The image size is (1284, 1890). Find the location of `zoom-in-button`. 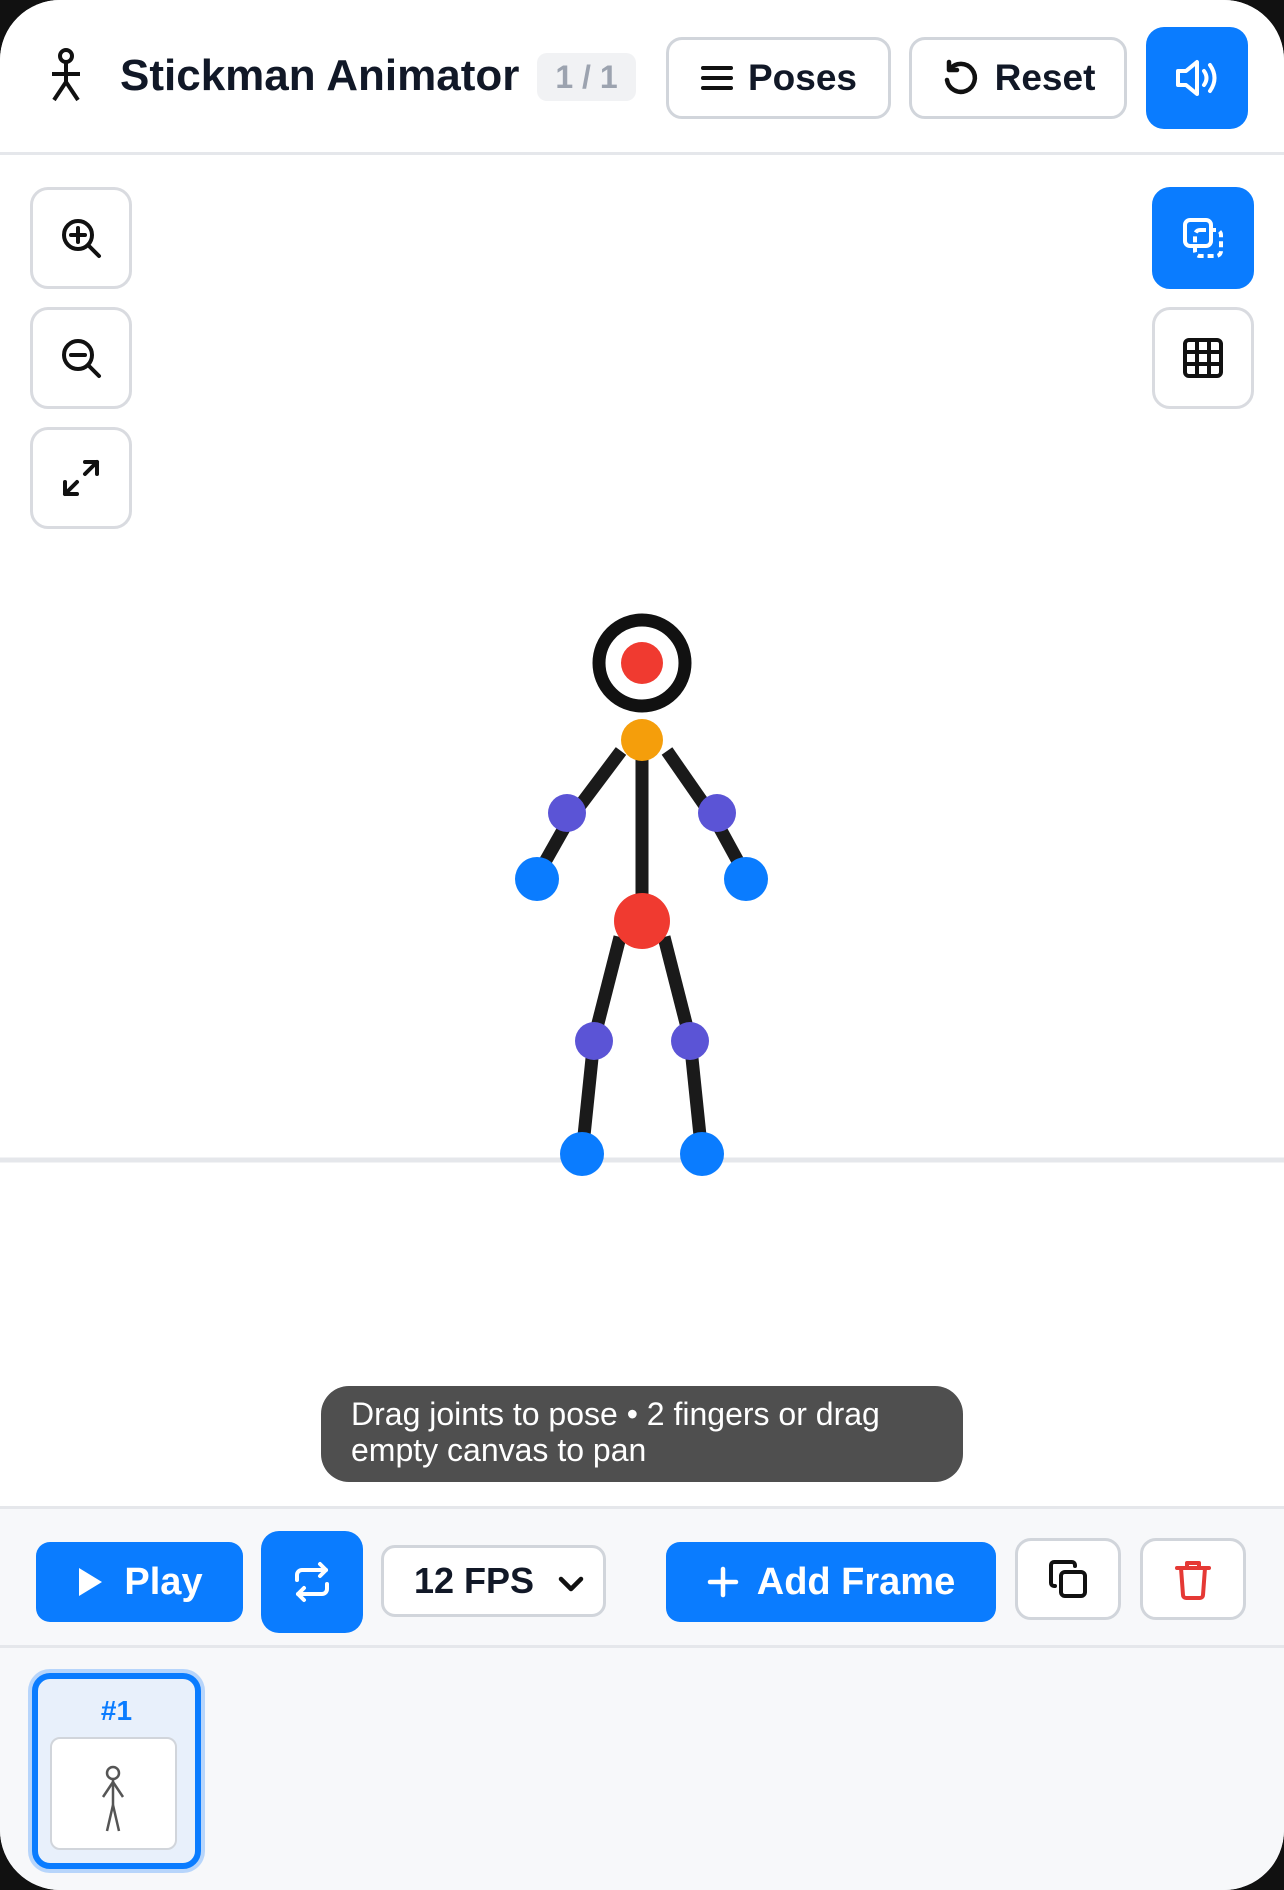

zoom-in-button is located at coordinates (81, 238).